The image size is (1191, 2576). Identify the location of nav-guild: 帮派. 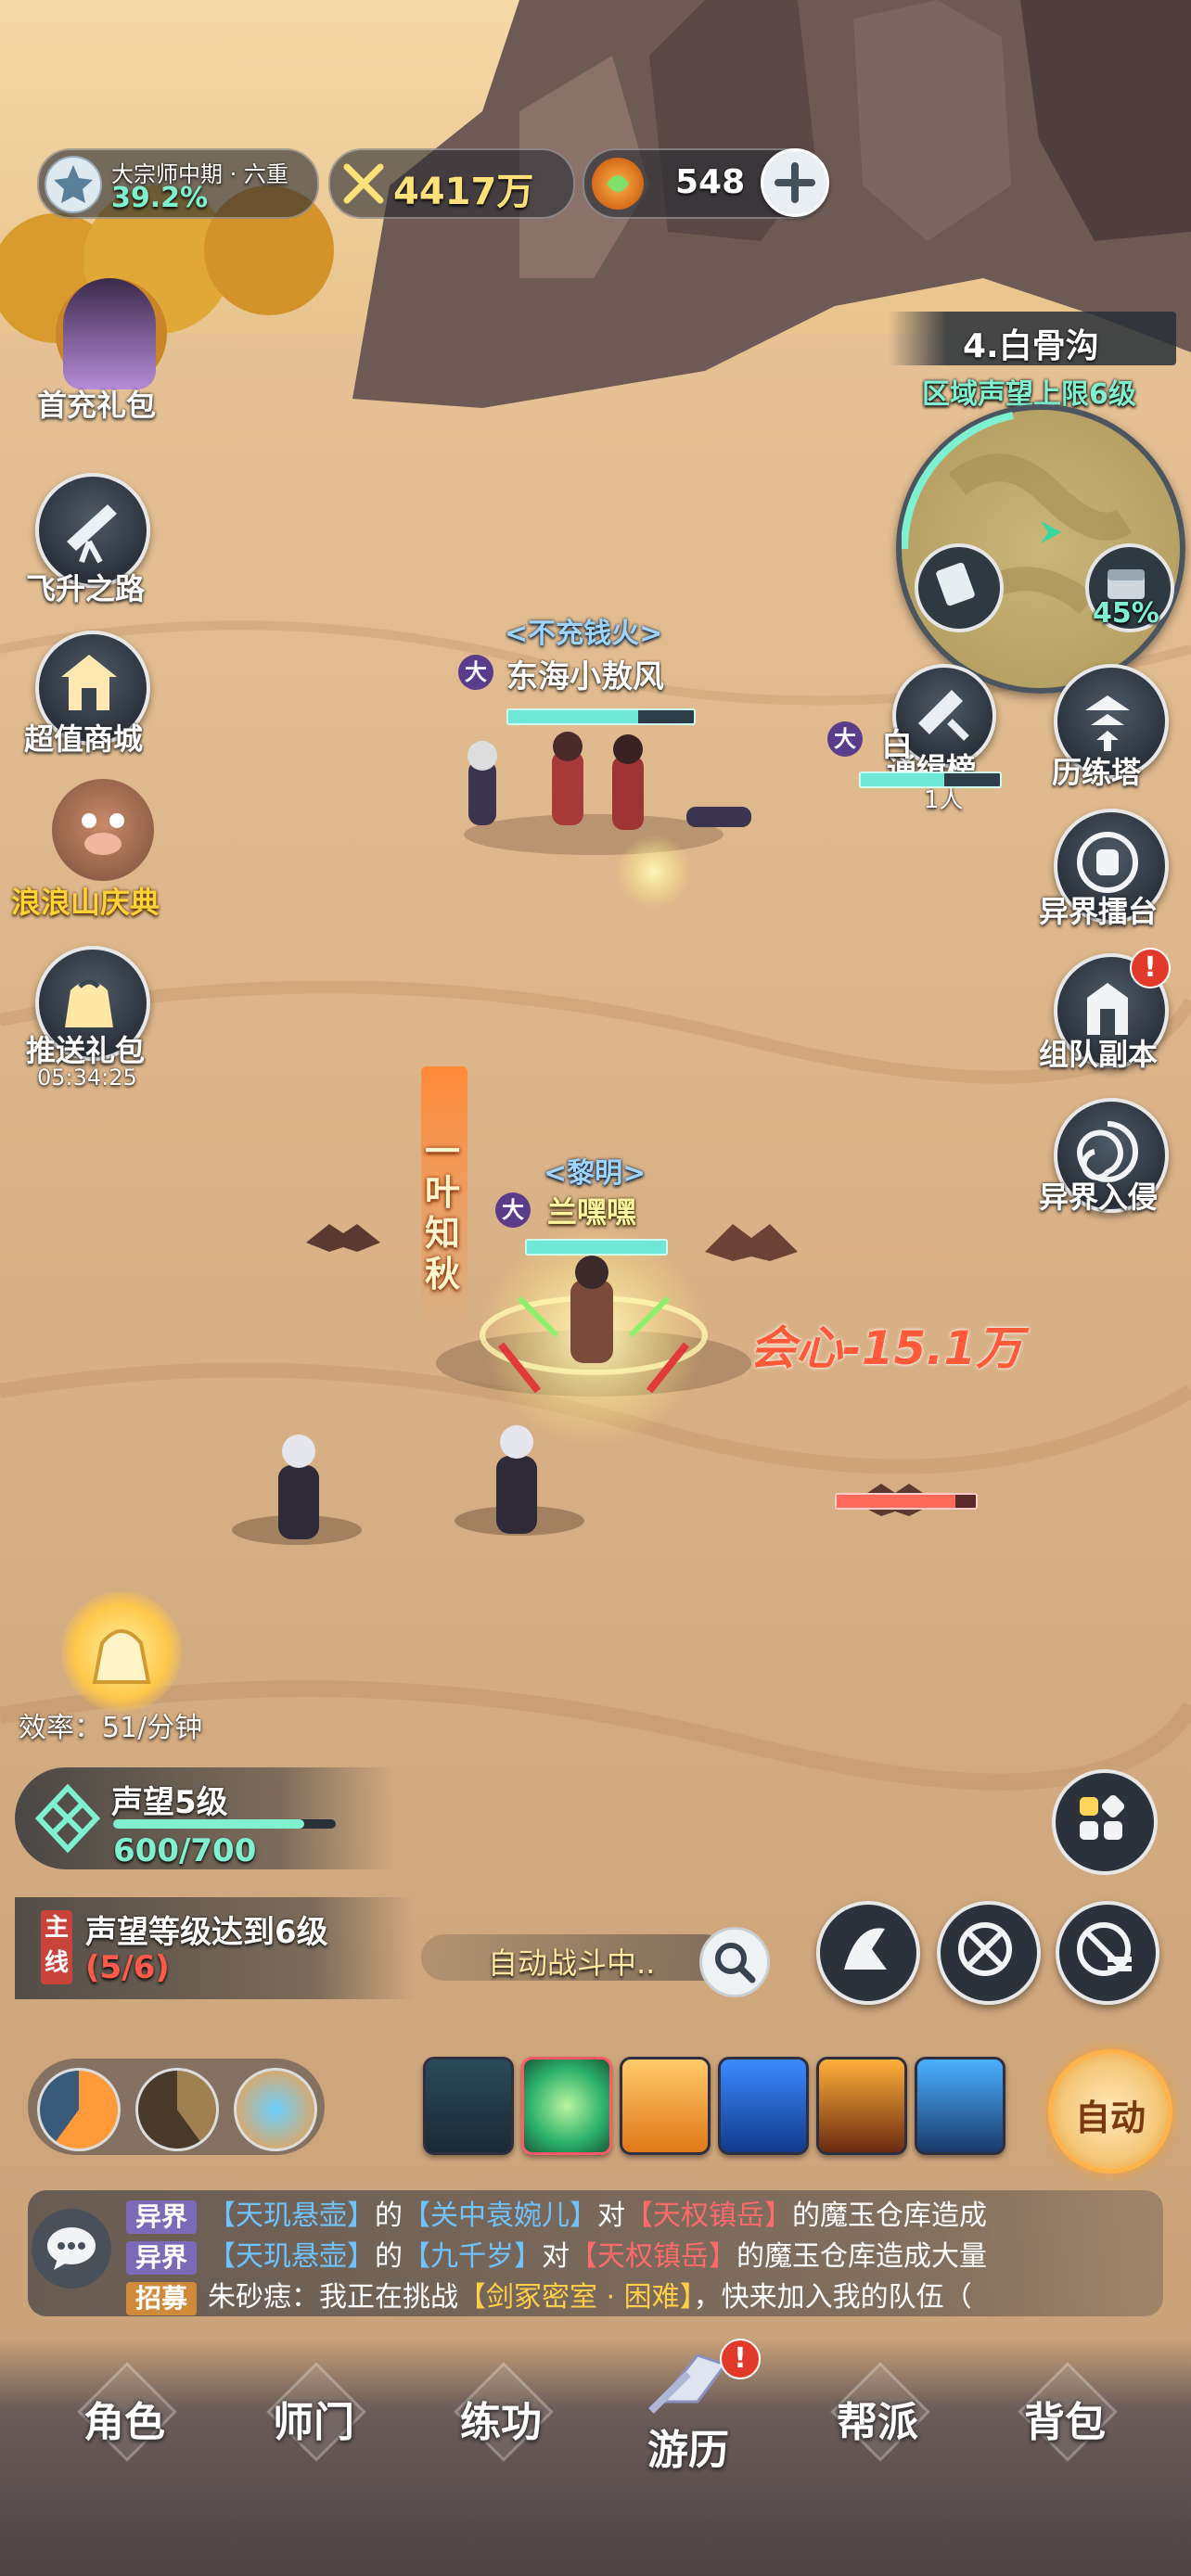
(877, 2413).